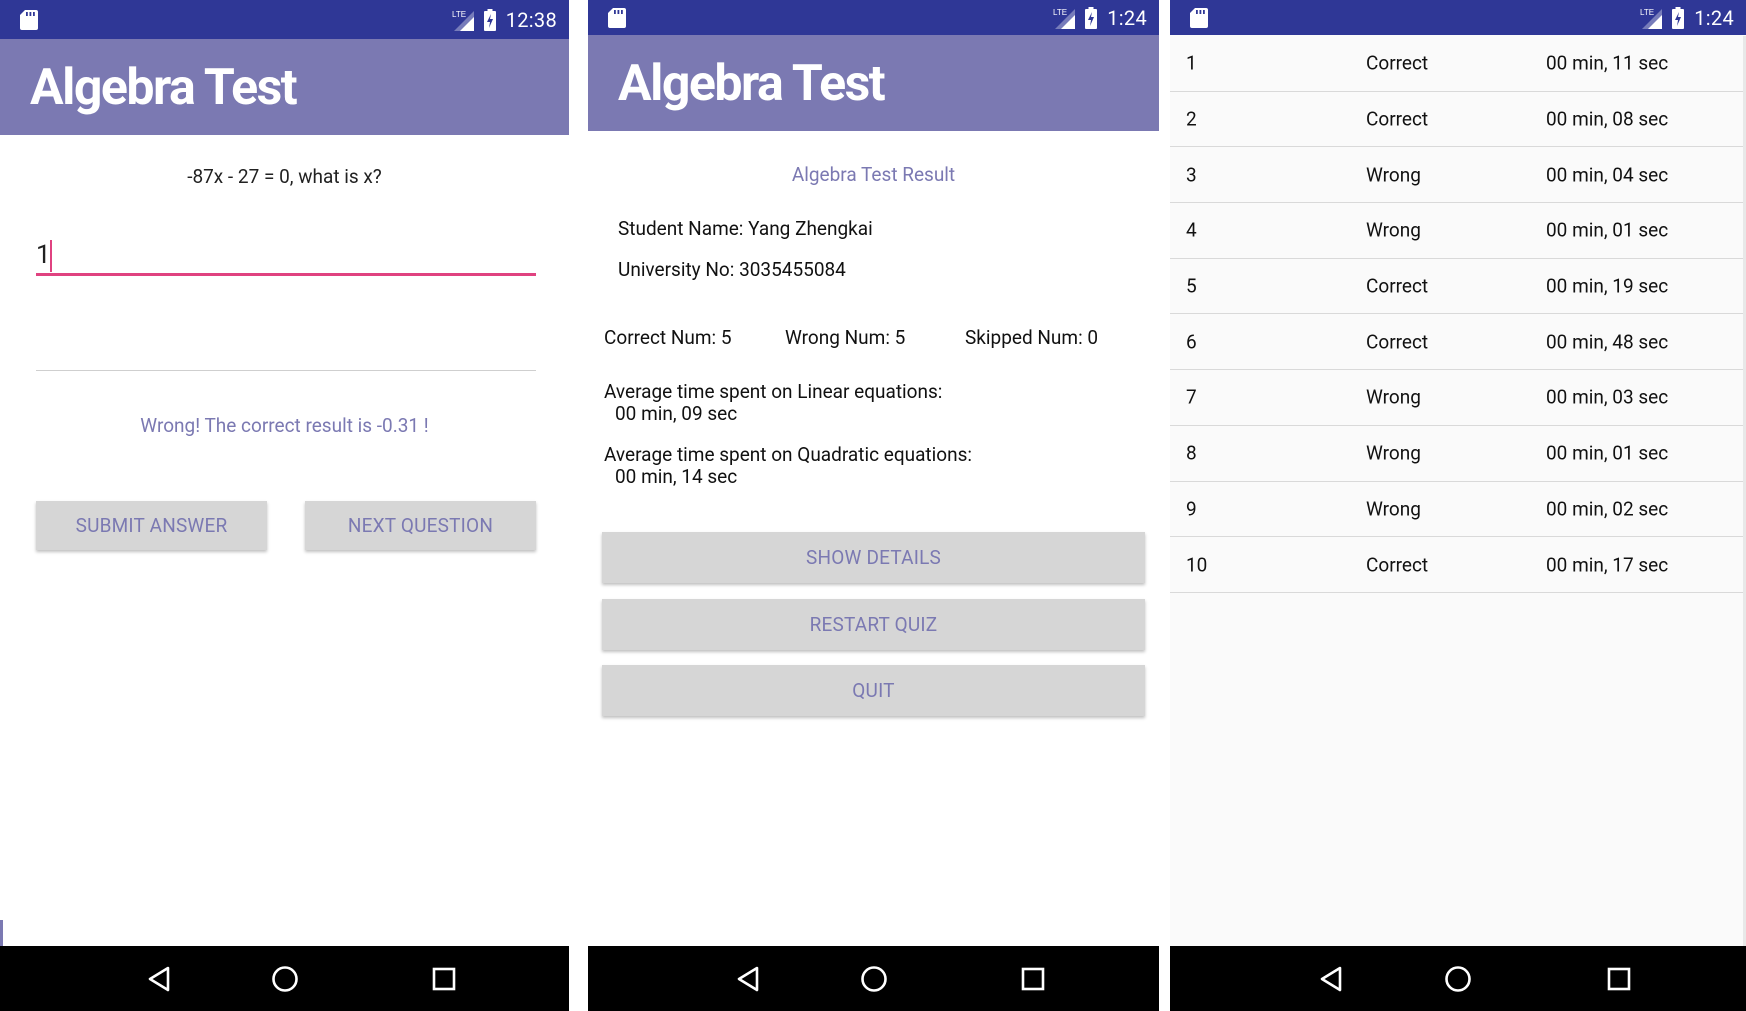 The width and height of the screenshot is (1746, 1011). Describe the element at coordinates (873, 690) in the screenshot. I see `quit-button: QUIT` at that location.